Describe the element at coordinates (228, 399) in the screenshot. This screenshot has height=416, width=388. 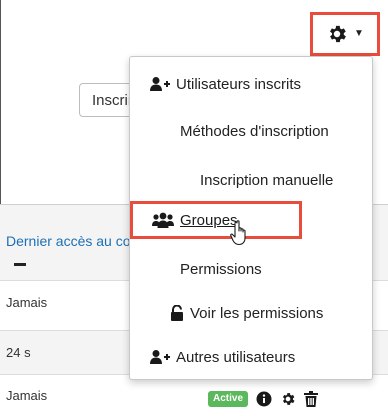
I see `status-badge: Active` at that location.